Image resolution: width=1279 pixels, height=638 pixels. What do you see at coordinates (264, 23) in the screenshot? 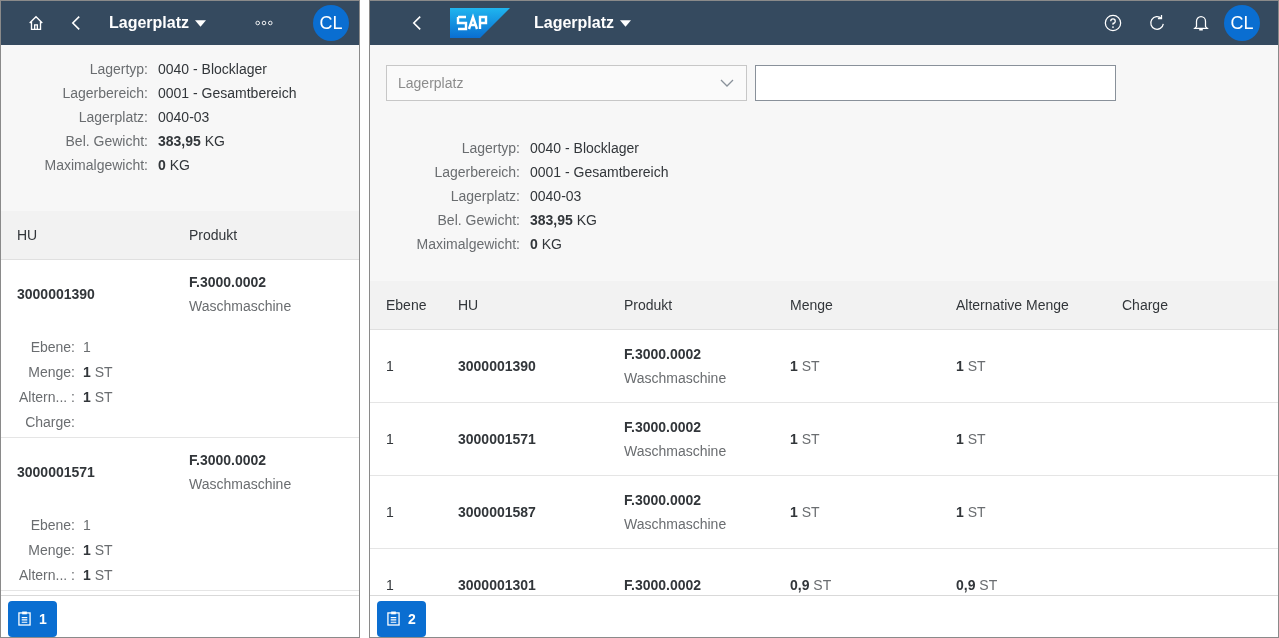
I see `more-icon` at bounding box center [264, 23].